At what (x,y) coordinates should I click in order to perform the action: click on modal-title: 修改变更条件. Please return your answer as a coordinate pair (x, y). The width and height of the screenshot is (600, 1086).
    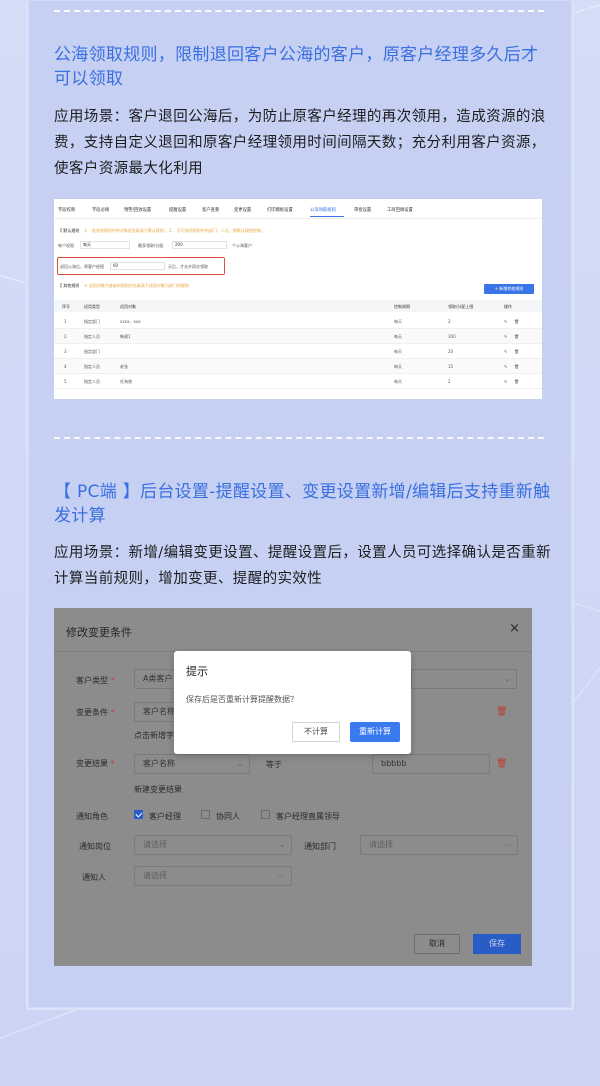
    Looking at the image, I should click on (99, 632).